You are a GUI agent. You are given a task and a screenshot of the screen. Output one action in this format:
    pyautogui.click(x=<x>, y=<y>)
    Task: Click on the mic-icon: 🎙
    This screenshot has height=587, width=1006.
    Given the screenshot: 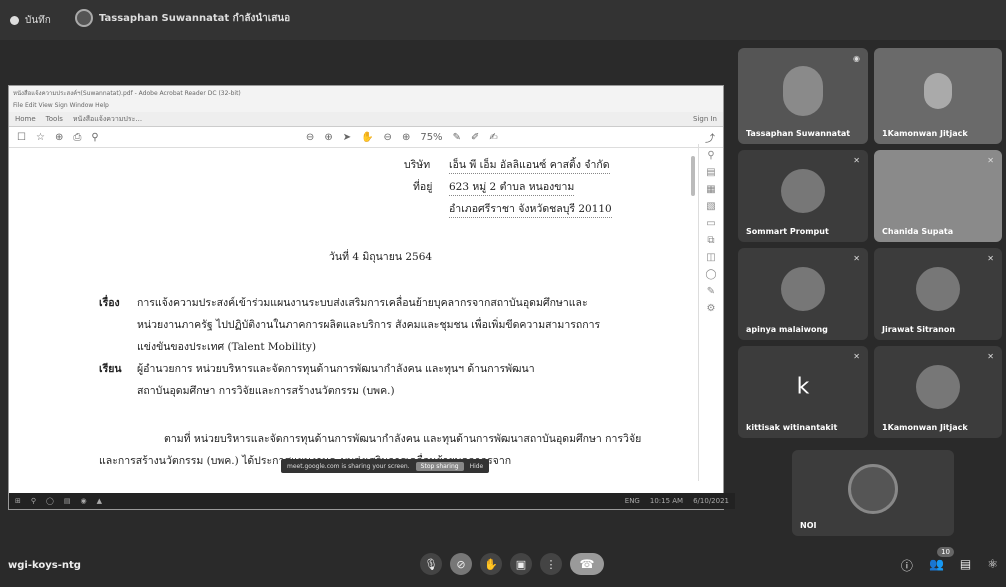 What is the action you would take?
    pyautogui.click(x=431, y=564)
    